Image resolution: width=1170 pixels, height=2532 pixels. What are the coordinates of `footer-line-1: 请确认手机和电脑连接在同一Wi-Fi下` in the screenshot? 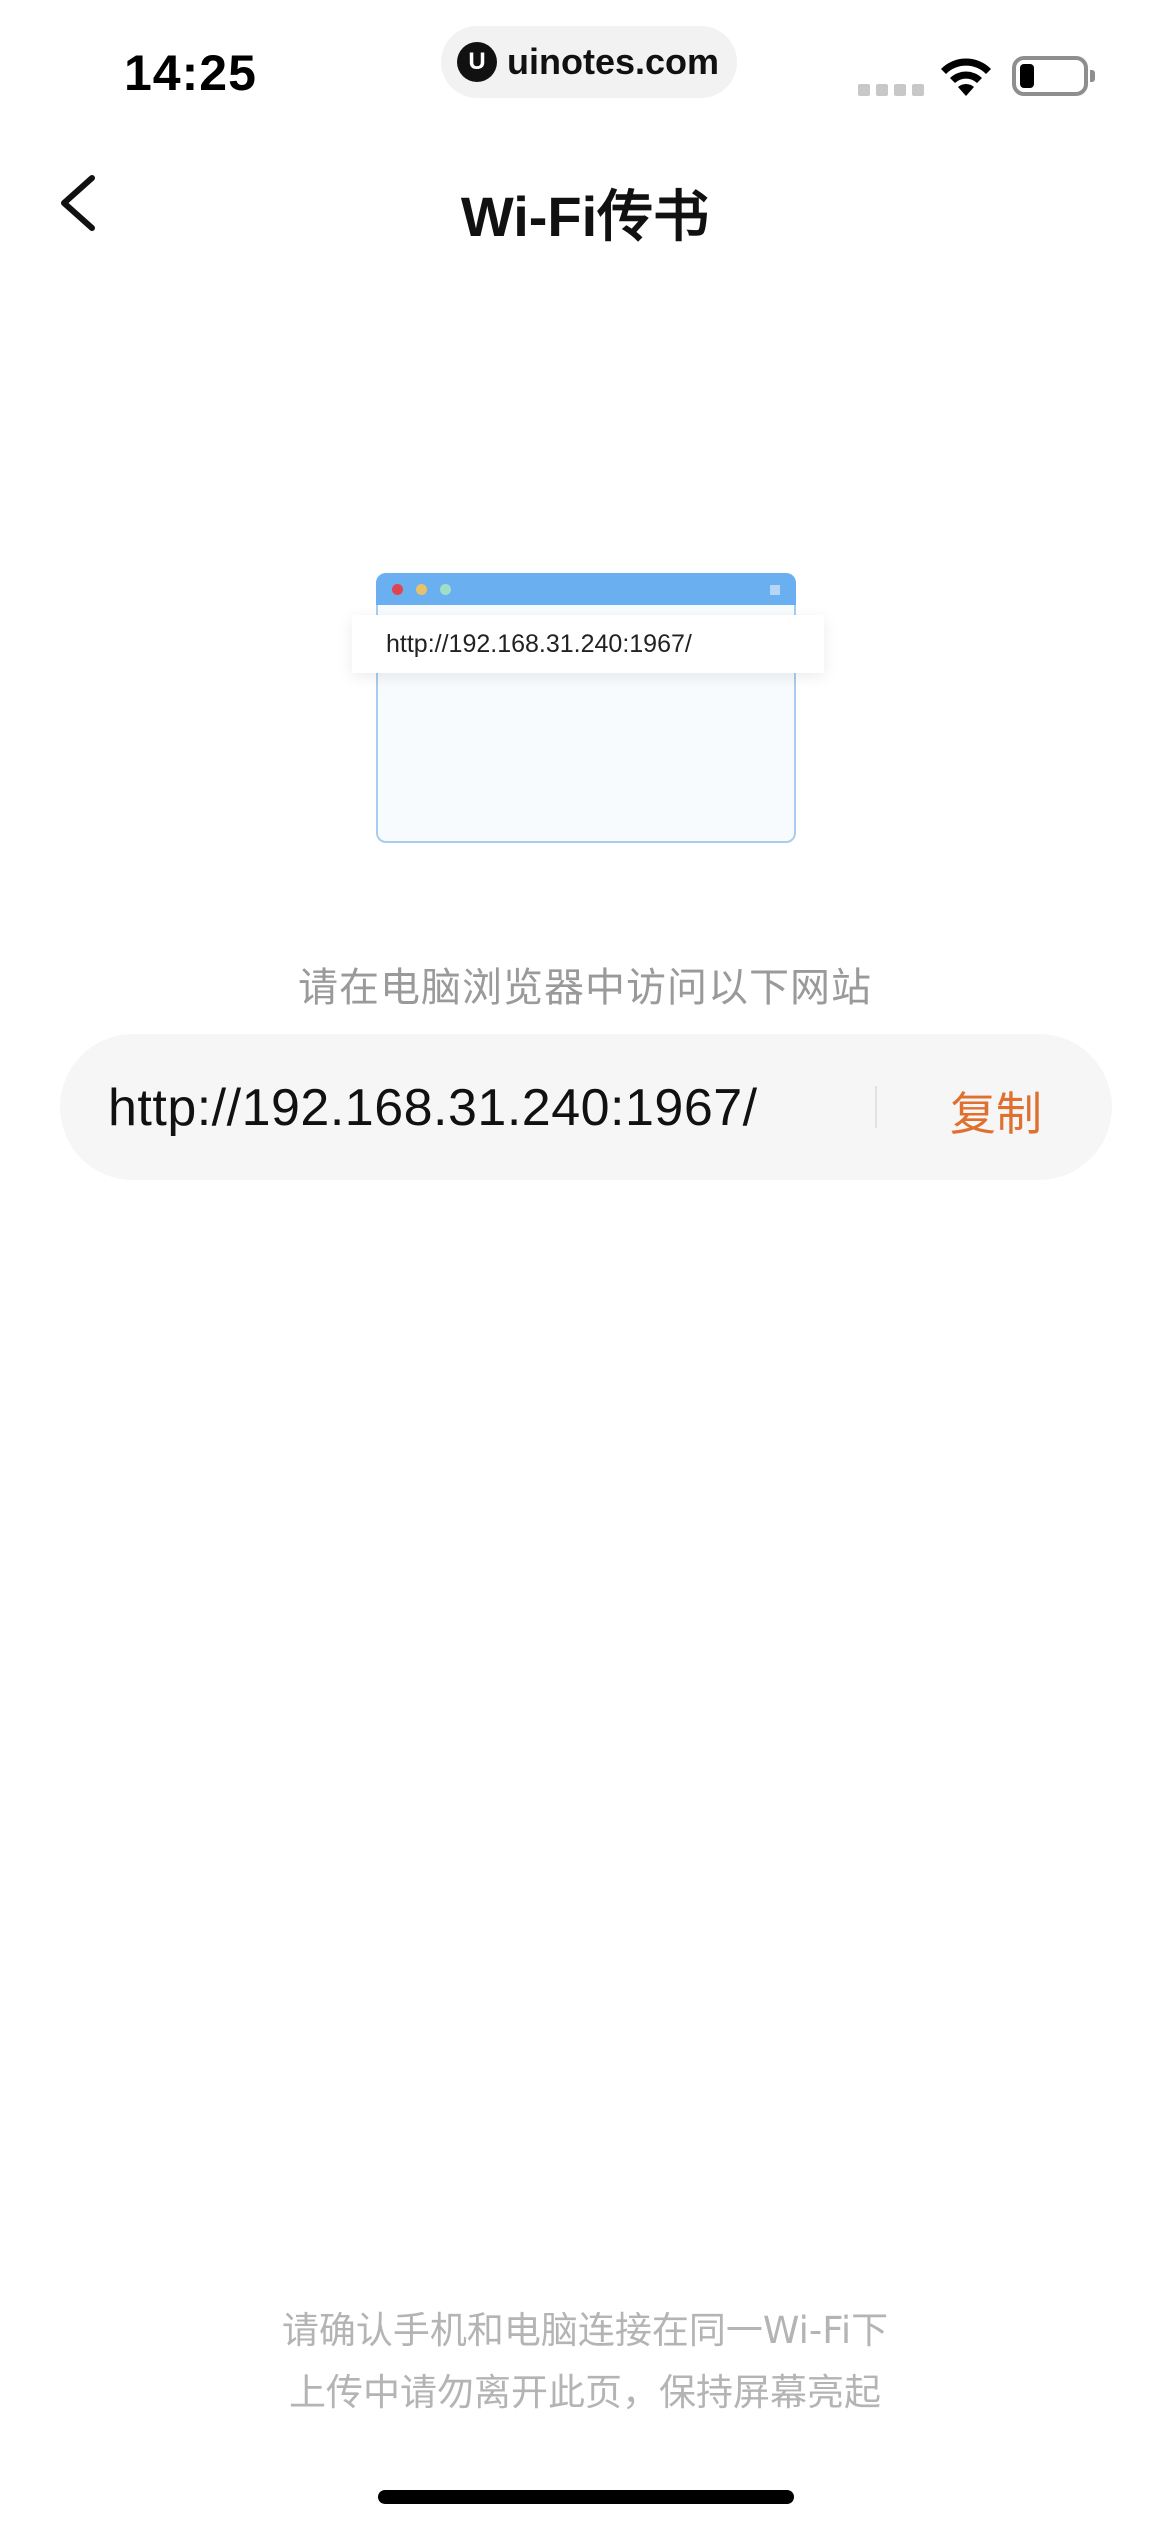 It's located at (585, 2330).